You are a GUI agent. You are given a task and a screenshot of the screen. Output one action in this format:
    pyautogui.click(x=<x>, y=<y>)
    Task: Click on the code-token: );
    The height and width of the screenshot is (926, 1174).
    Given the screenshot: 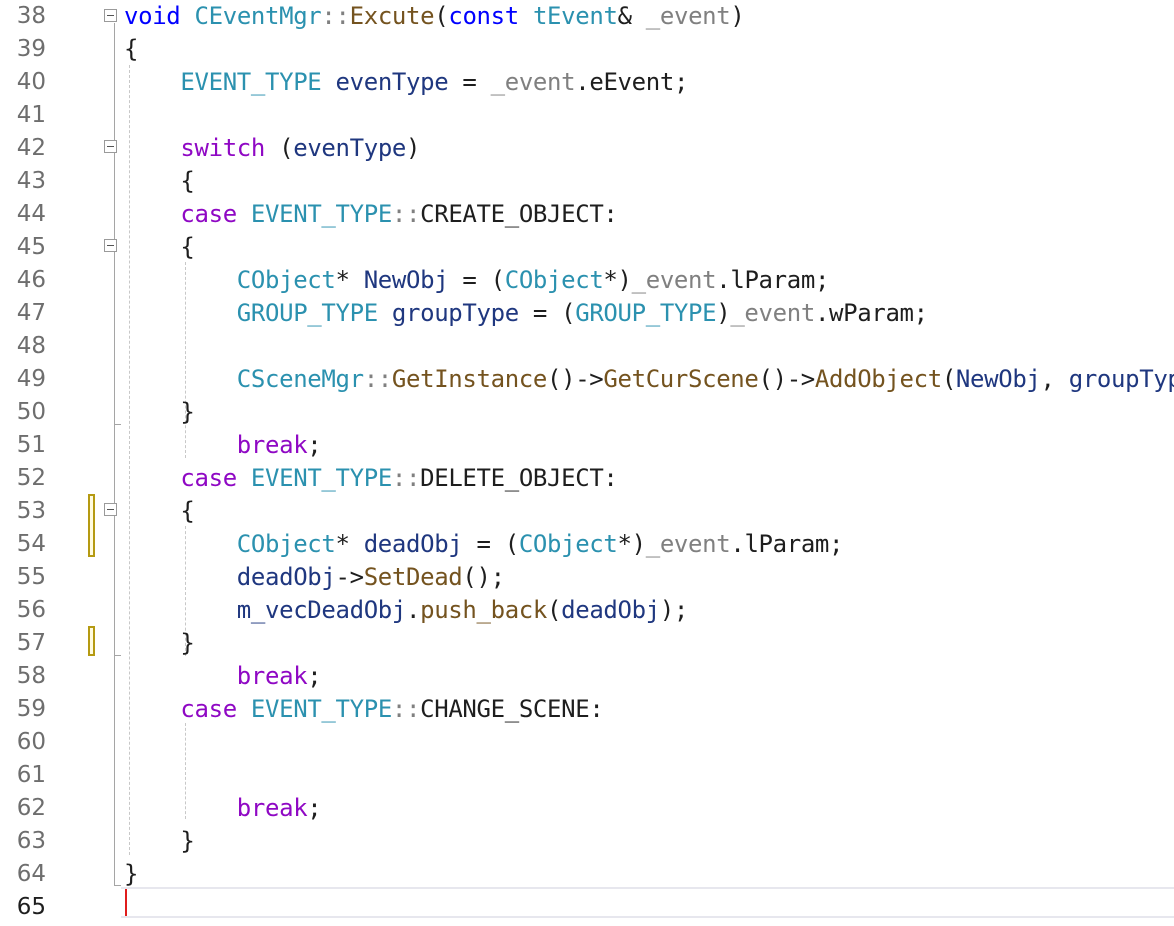 What is the action you would take?
    pyautogui.click(x=674, y=610)
    